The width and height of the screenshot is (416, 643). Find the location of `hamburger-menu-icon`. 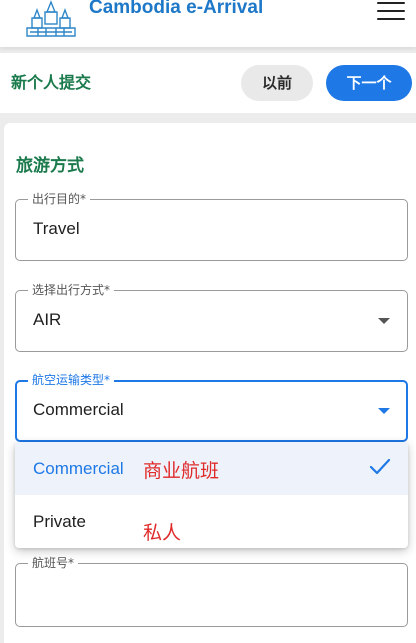

hamburger-menu-icon is located at coordinates (392, 12).